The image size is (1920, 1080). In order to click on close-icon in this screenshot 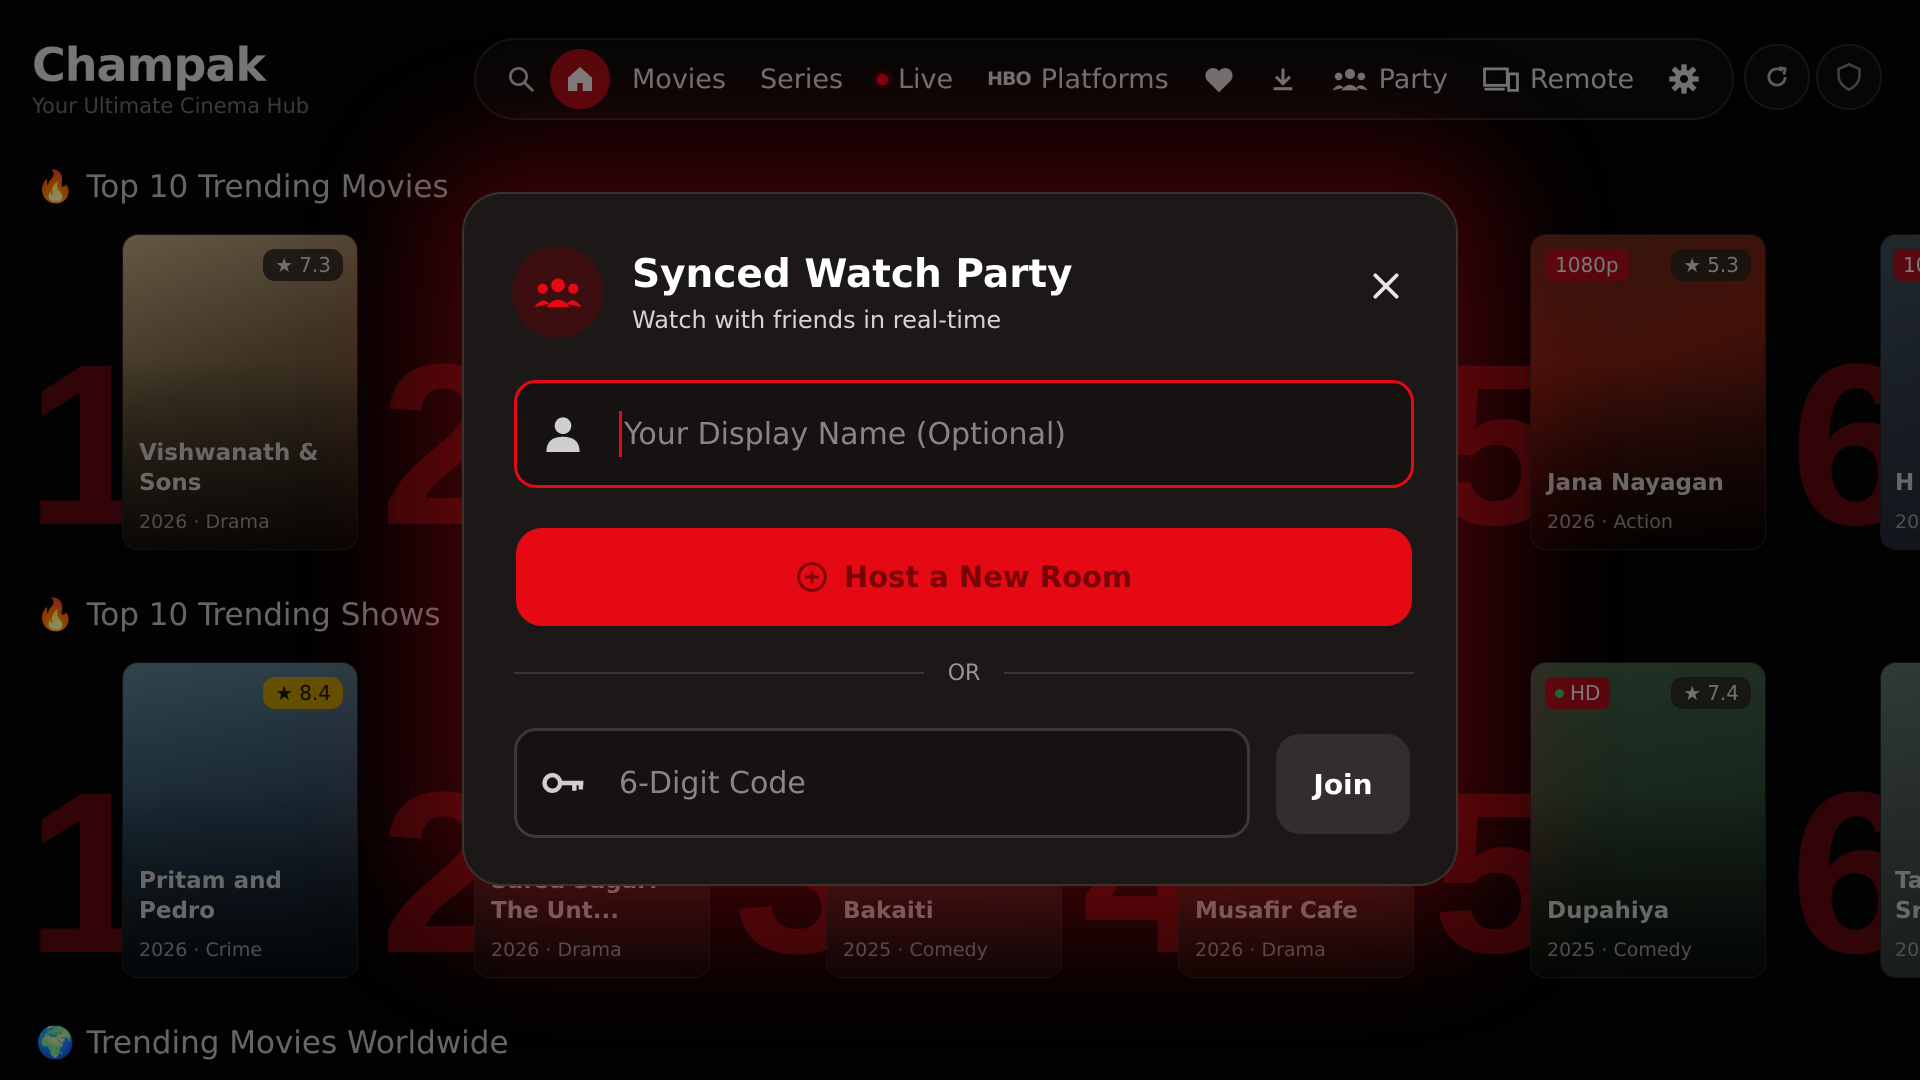, I will do `click(1386, 286)`.